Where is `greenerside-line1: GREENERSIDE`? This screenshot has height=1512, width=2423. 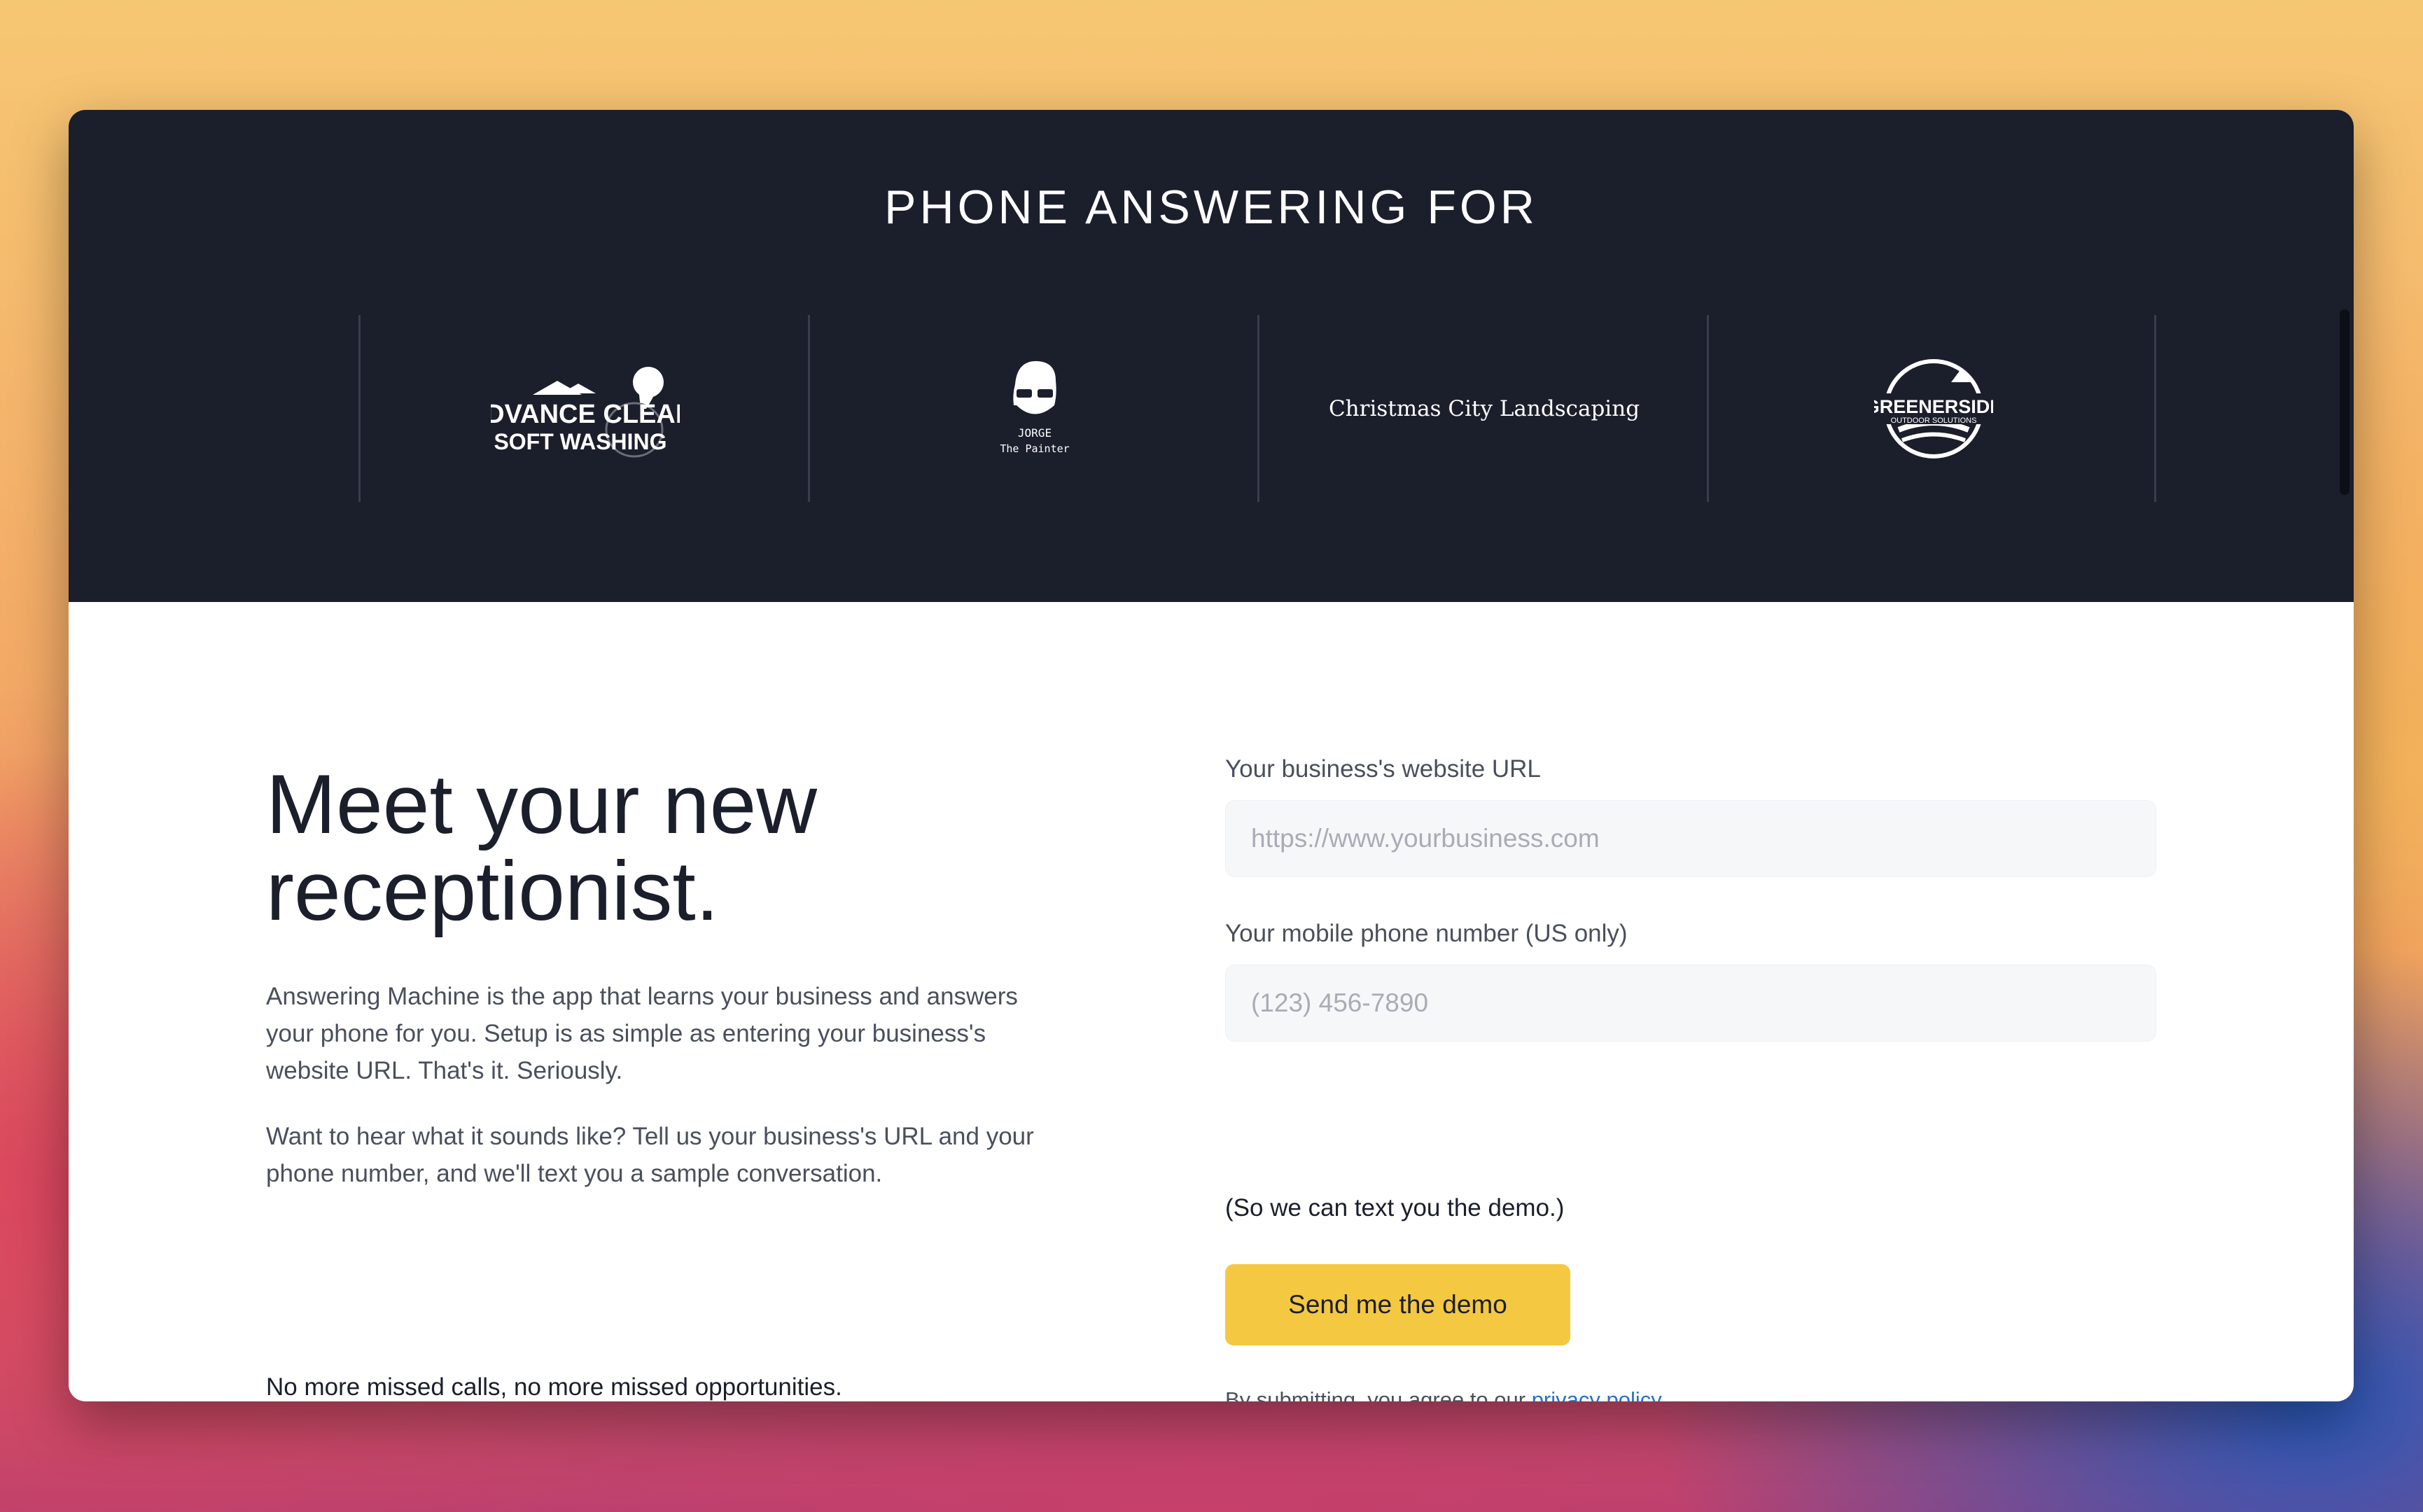
greenerside-line1: GREENERSIDE is located at coordinates (1933, 406).